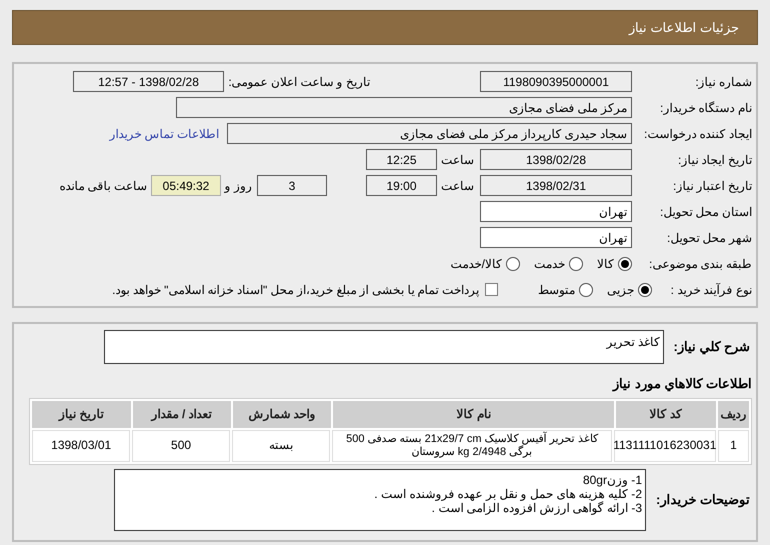 The height and width of the screenshot is (545, 770). I want to click on remaining-label: ساعت باقی مانده, so click(103, 186).